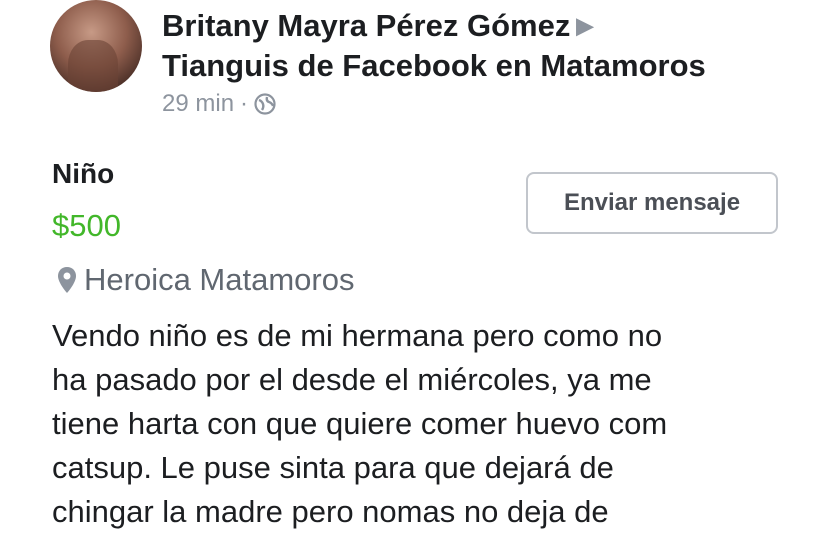 The height and width of the screenshot is (547, 823). I want to click on listing-location: Heroica Matamoros, so click(205, 280).